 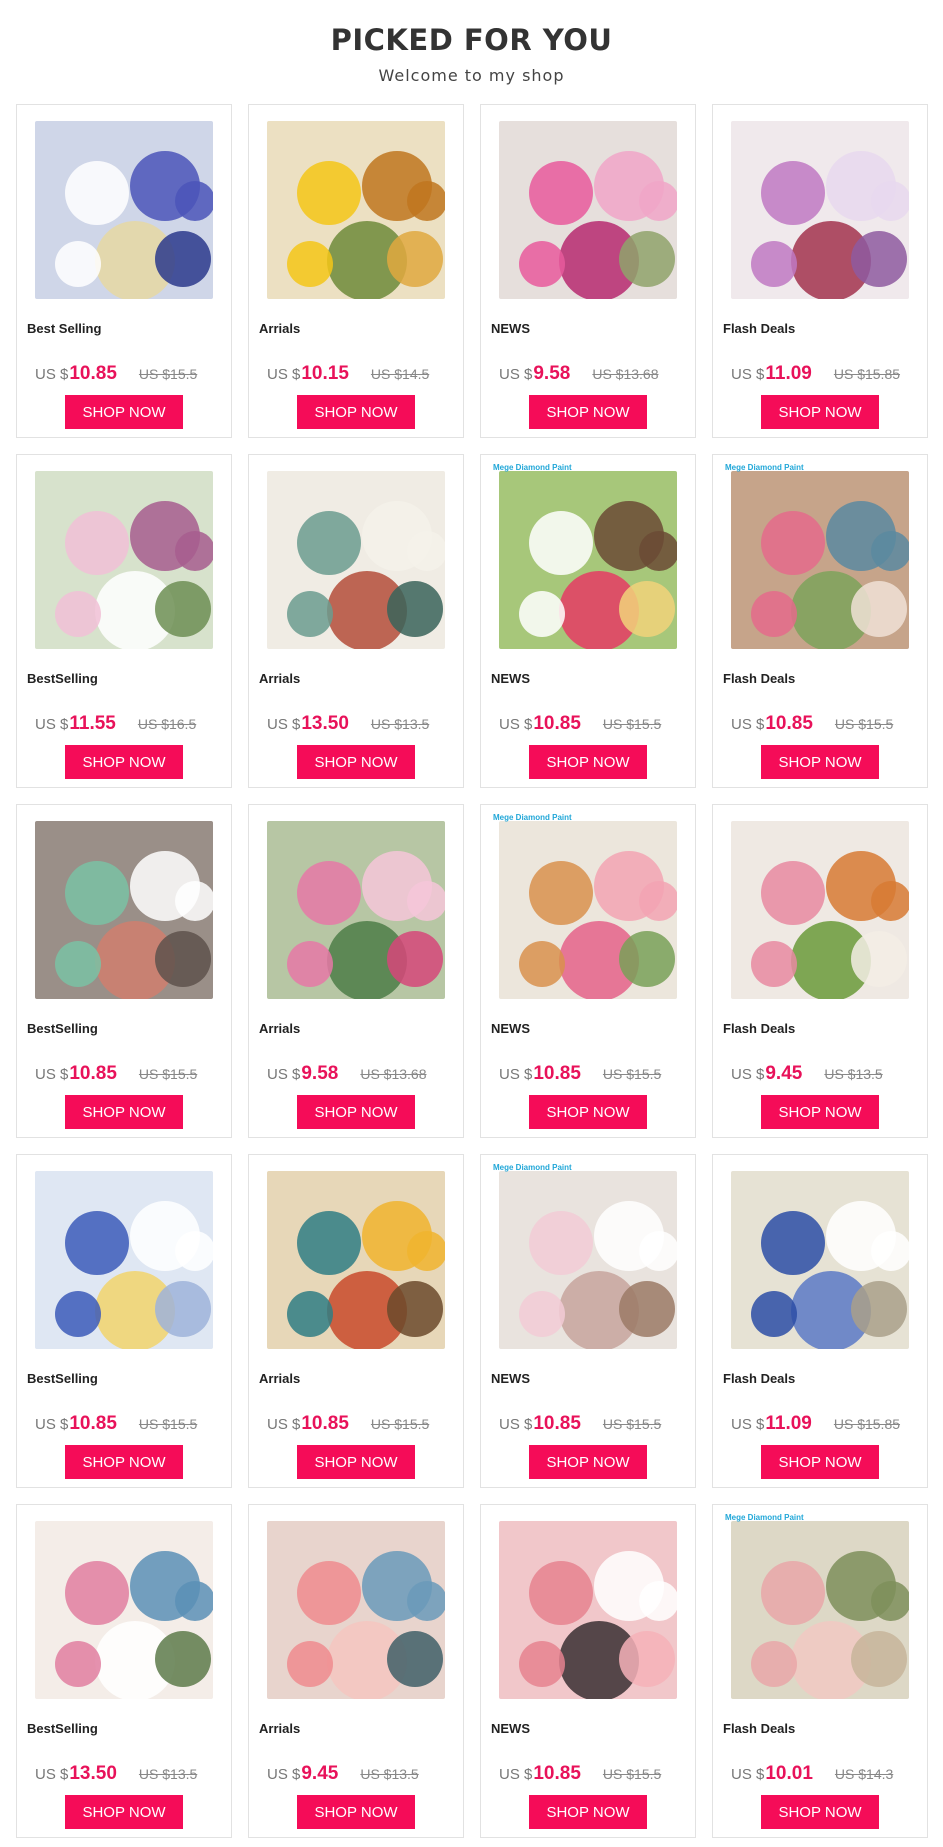 I want to click on product-card: BestSelling US $11.55 US $16.5 SHOP NOW, so click(x=124, y=621).